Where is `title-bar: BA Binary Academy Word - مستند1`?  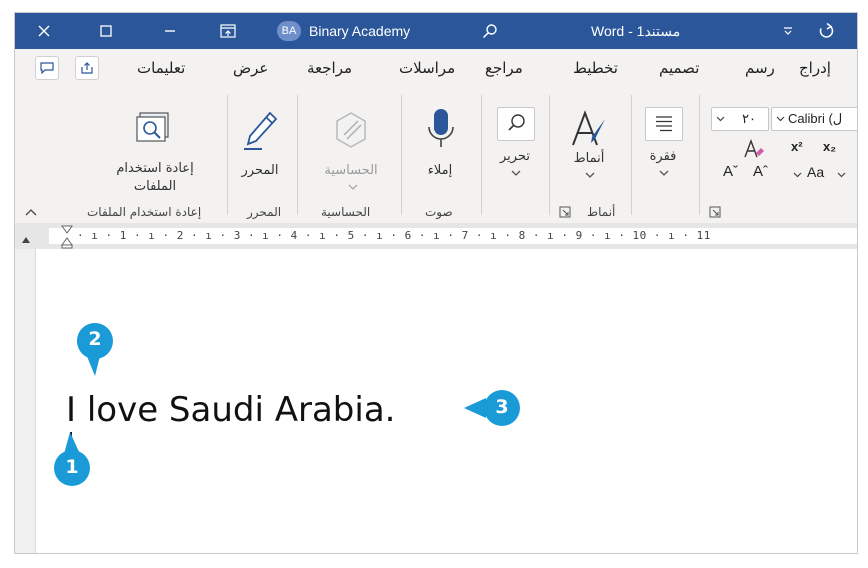
title-bar: BA Binary Academy Word - مستند1 is located at coordinates (436, 31).